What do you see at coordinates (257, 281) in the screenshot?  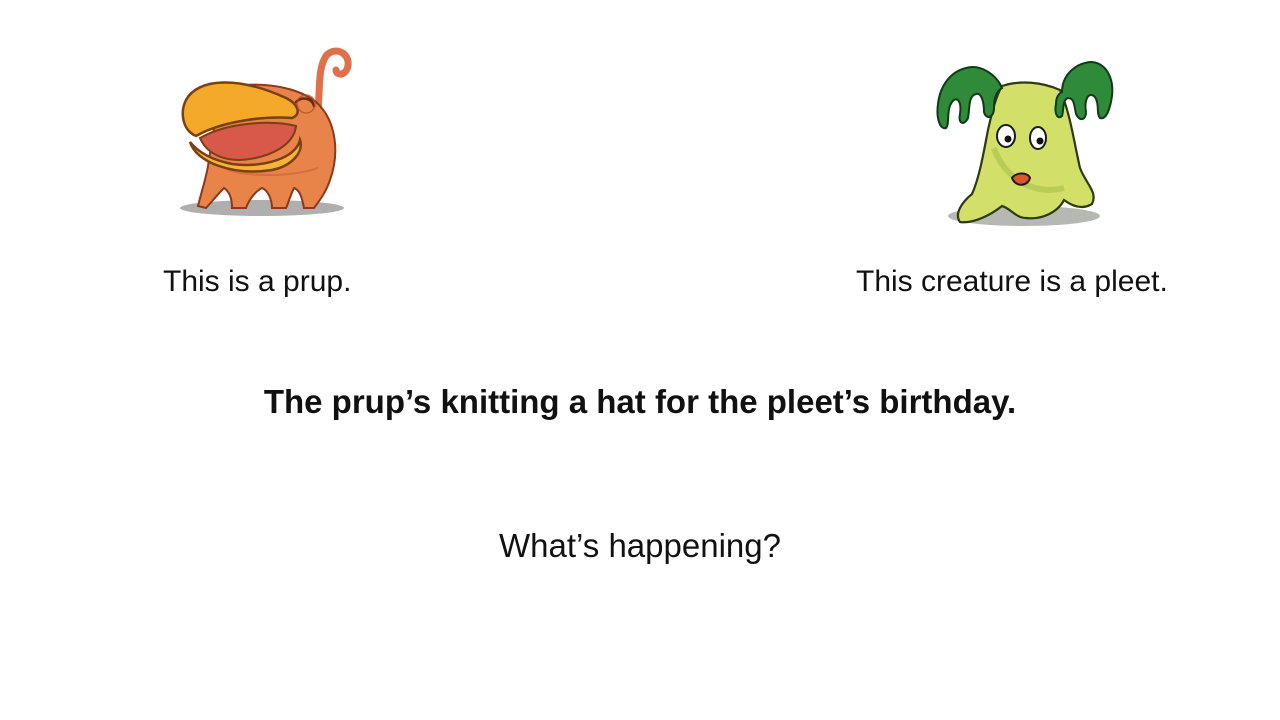 I see `prup-caption: This is a prup.` at bounding box center [257, 281].